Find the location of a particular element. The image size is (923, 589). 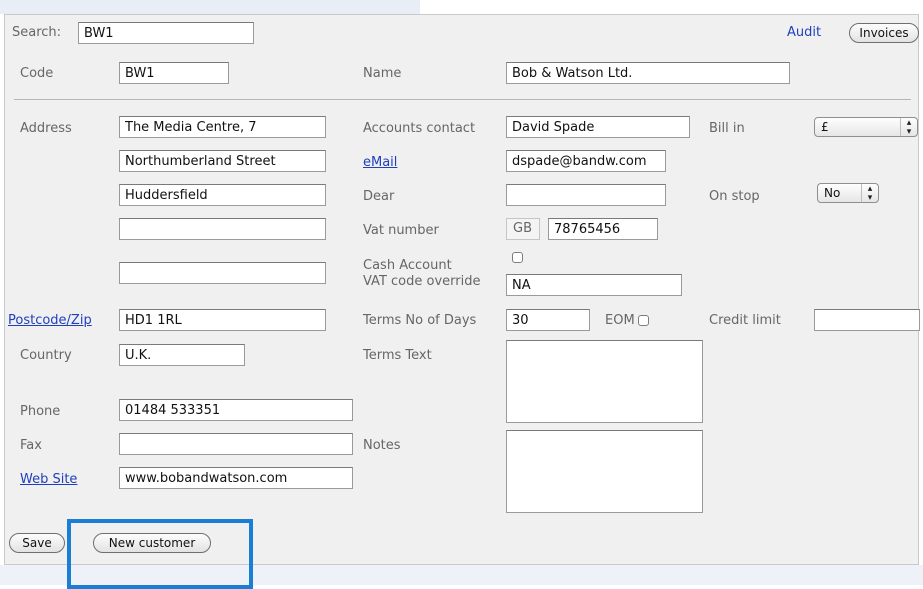

fax-input is located at coordinates (236, 444).